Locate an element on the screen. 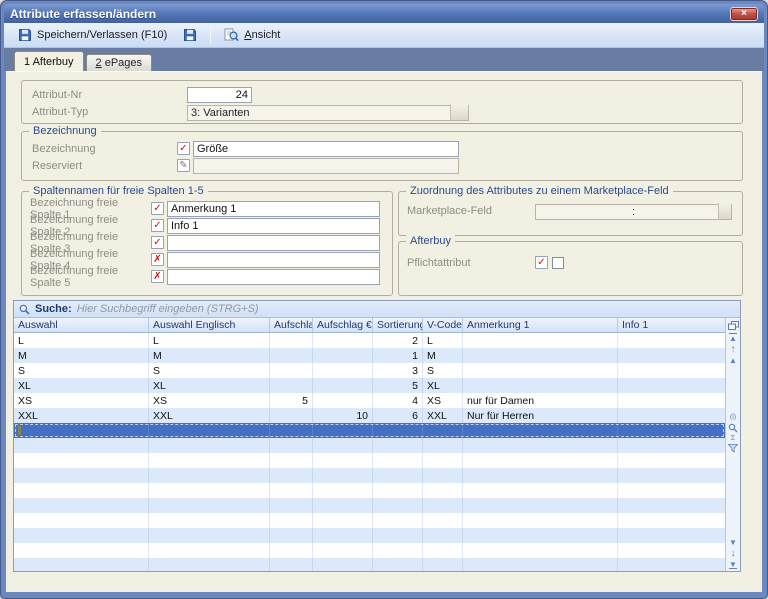 This screenshot has height=599, width=768. grid-row: MM1M is located at coordinates (369, 355).